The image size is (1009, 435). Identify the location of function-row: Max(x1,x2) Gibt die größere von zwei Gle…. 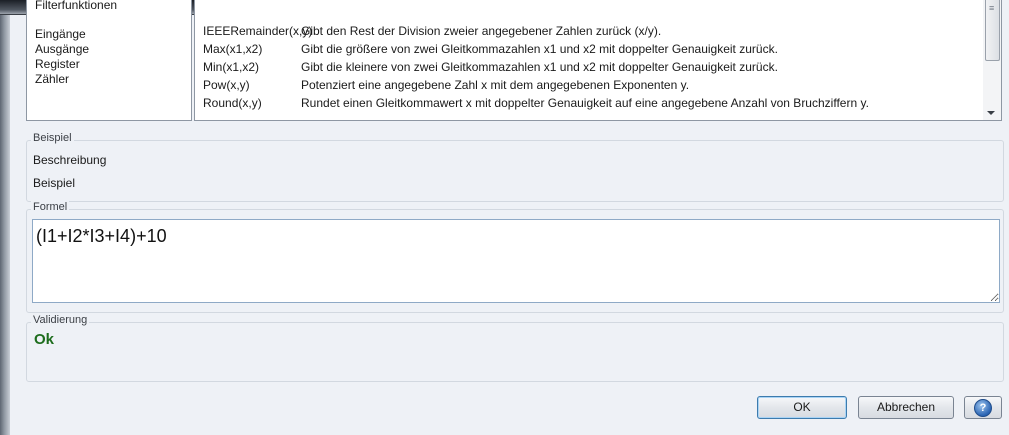
(590, 49).